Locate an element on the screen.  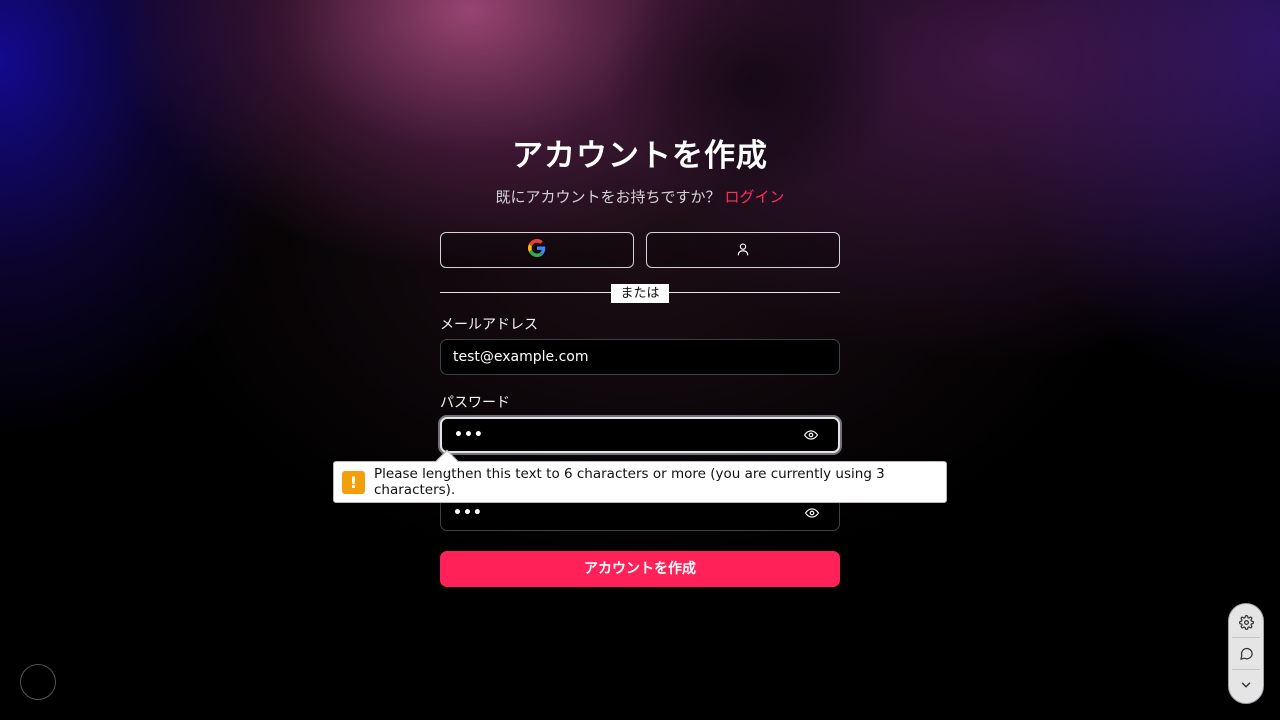
login-prompt: 既にアカウントをお持ちですか？ ログイン is located at coordinates (640, 196).